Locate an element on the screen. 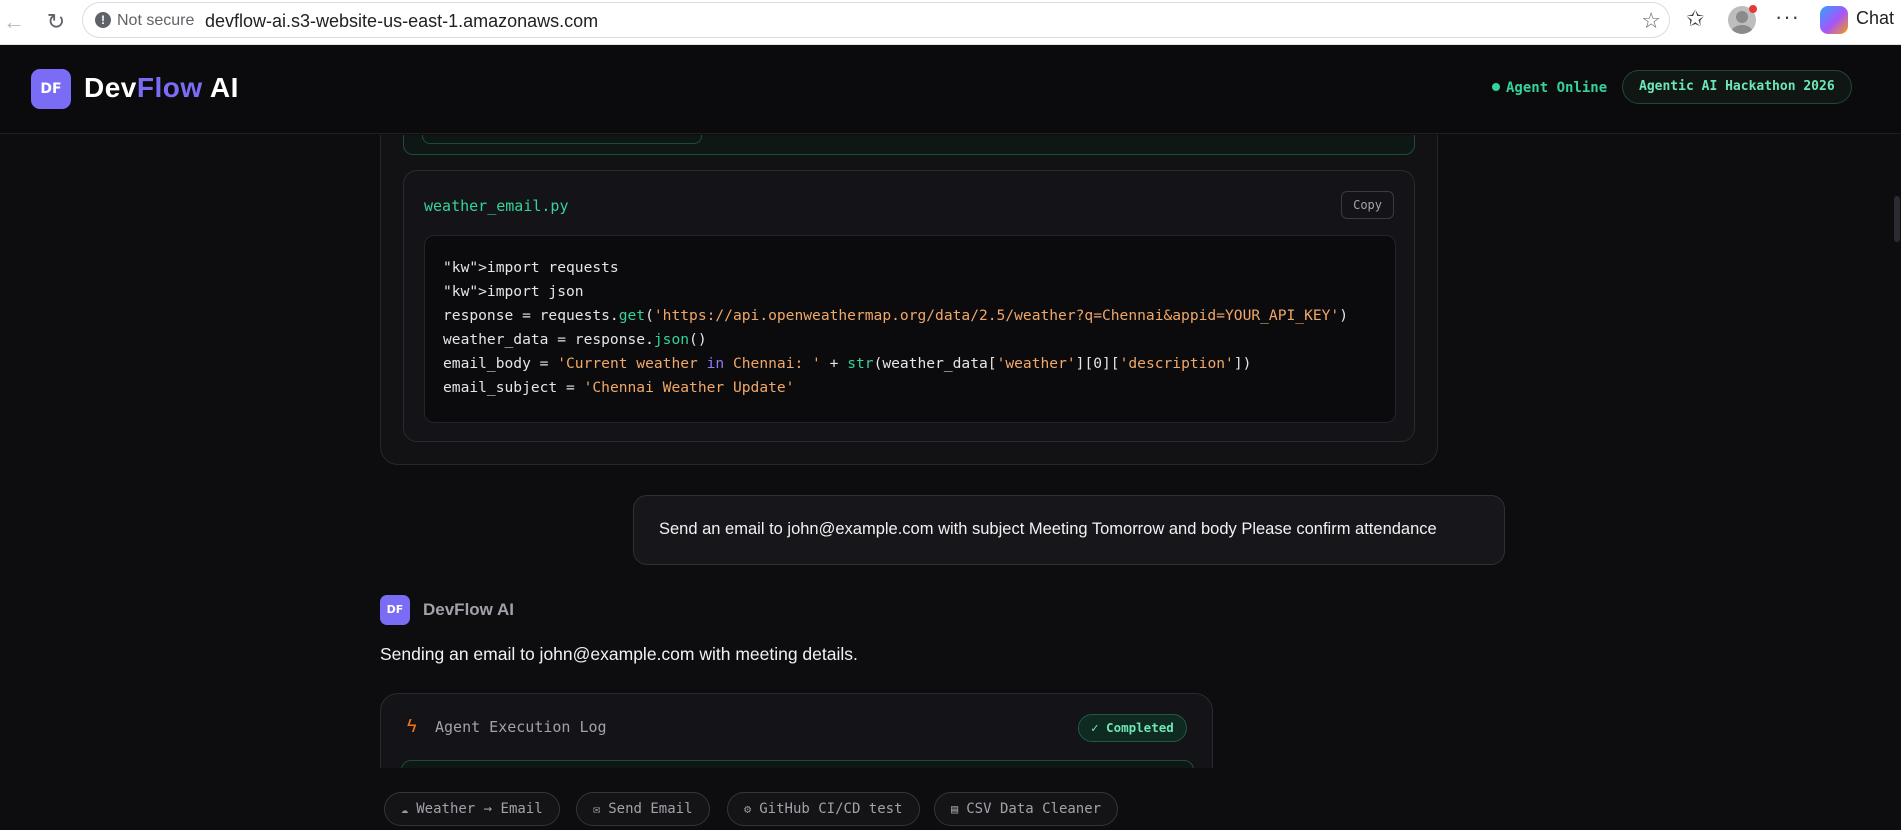 Image resolution: width=1901 pixels, height=830 pixels. previous-log-card is located at coordinates (909, 145).